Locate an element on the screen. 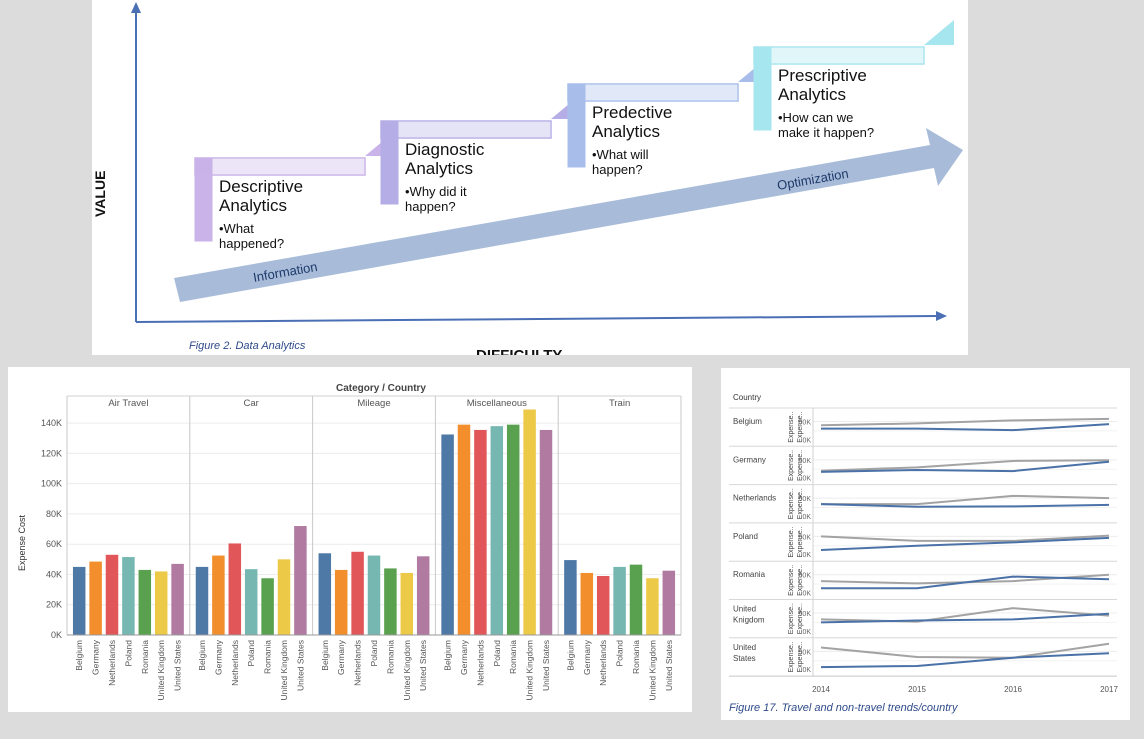  stage-question-line1: •What will is located at coordinates (620, 154).